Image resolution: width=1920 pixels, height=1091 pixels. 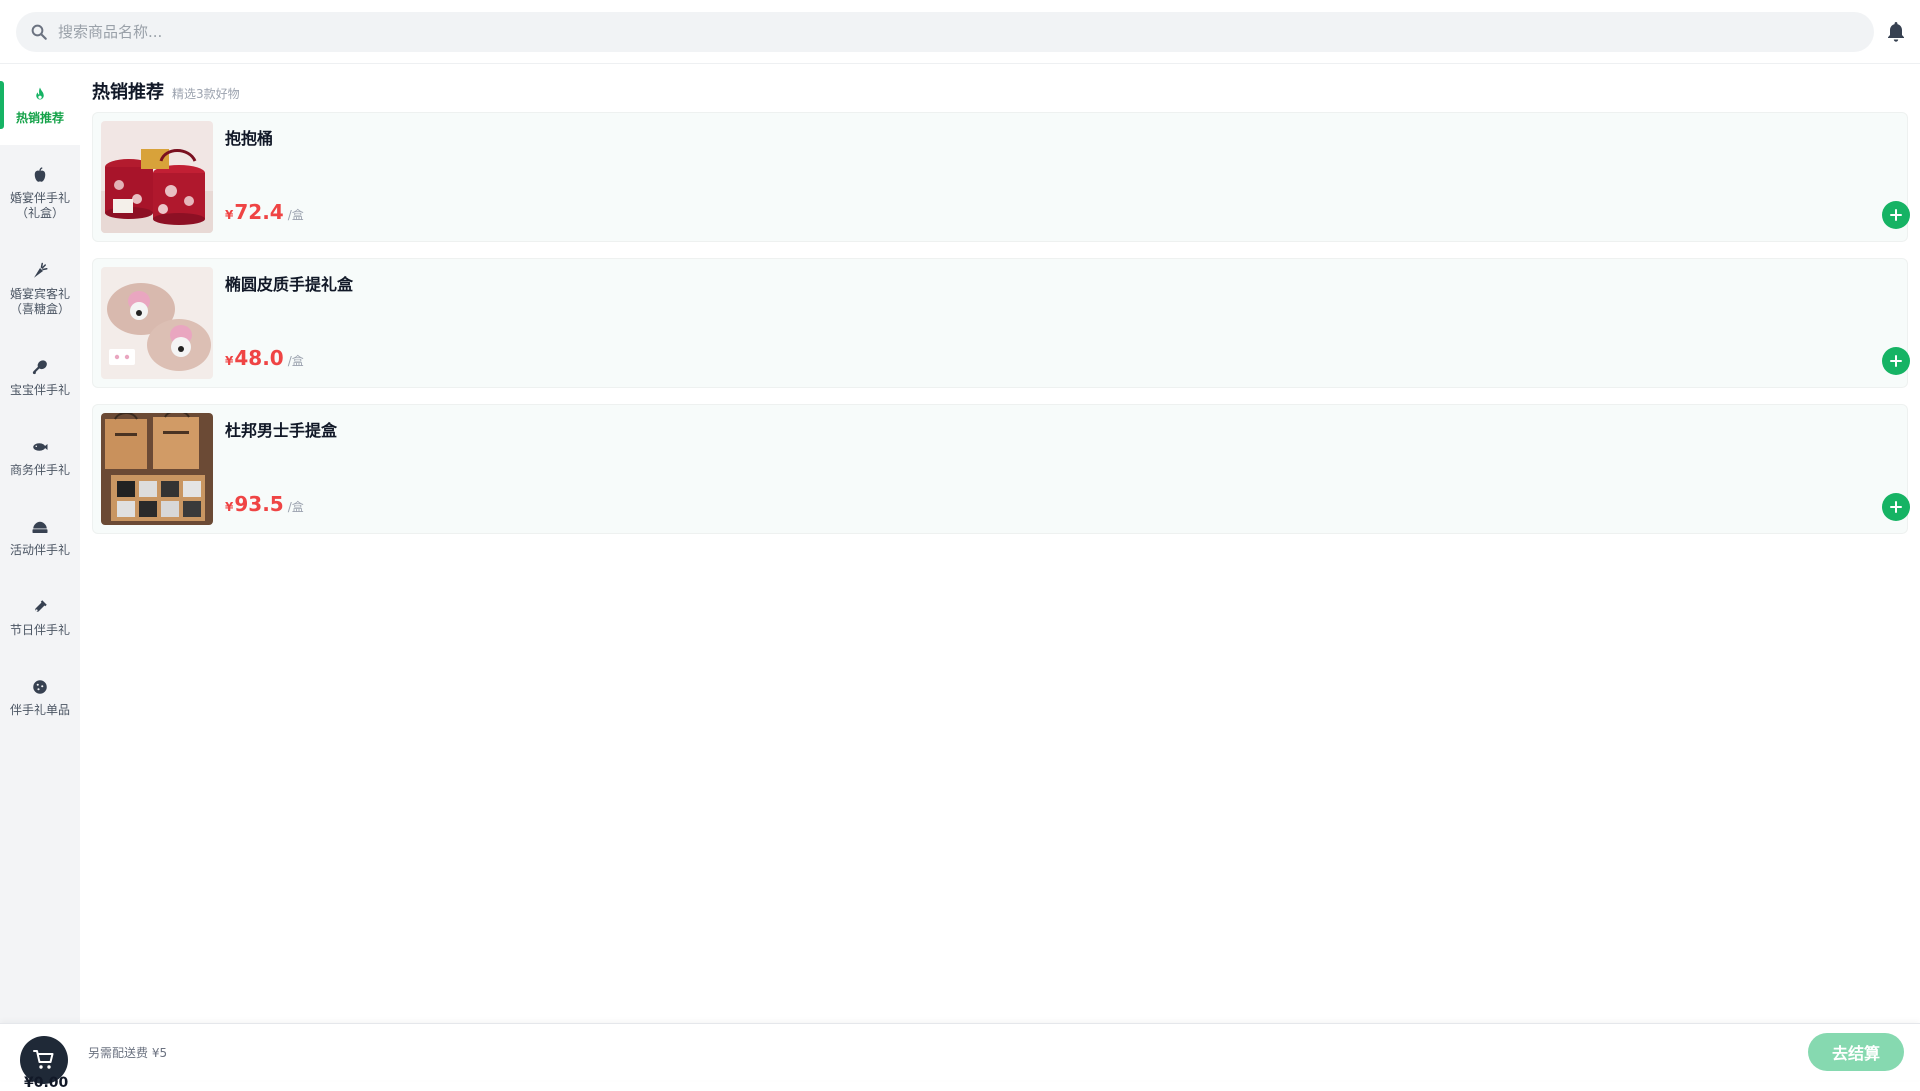 I want to click on cart-bar: ¥0.00 另需配送费 ¥5 去结算, so click(x=960, y=1057).